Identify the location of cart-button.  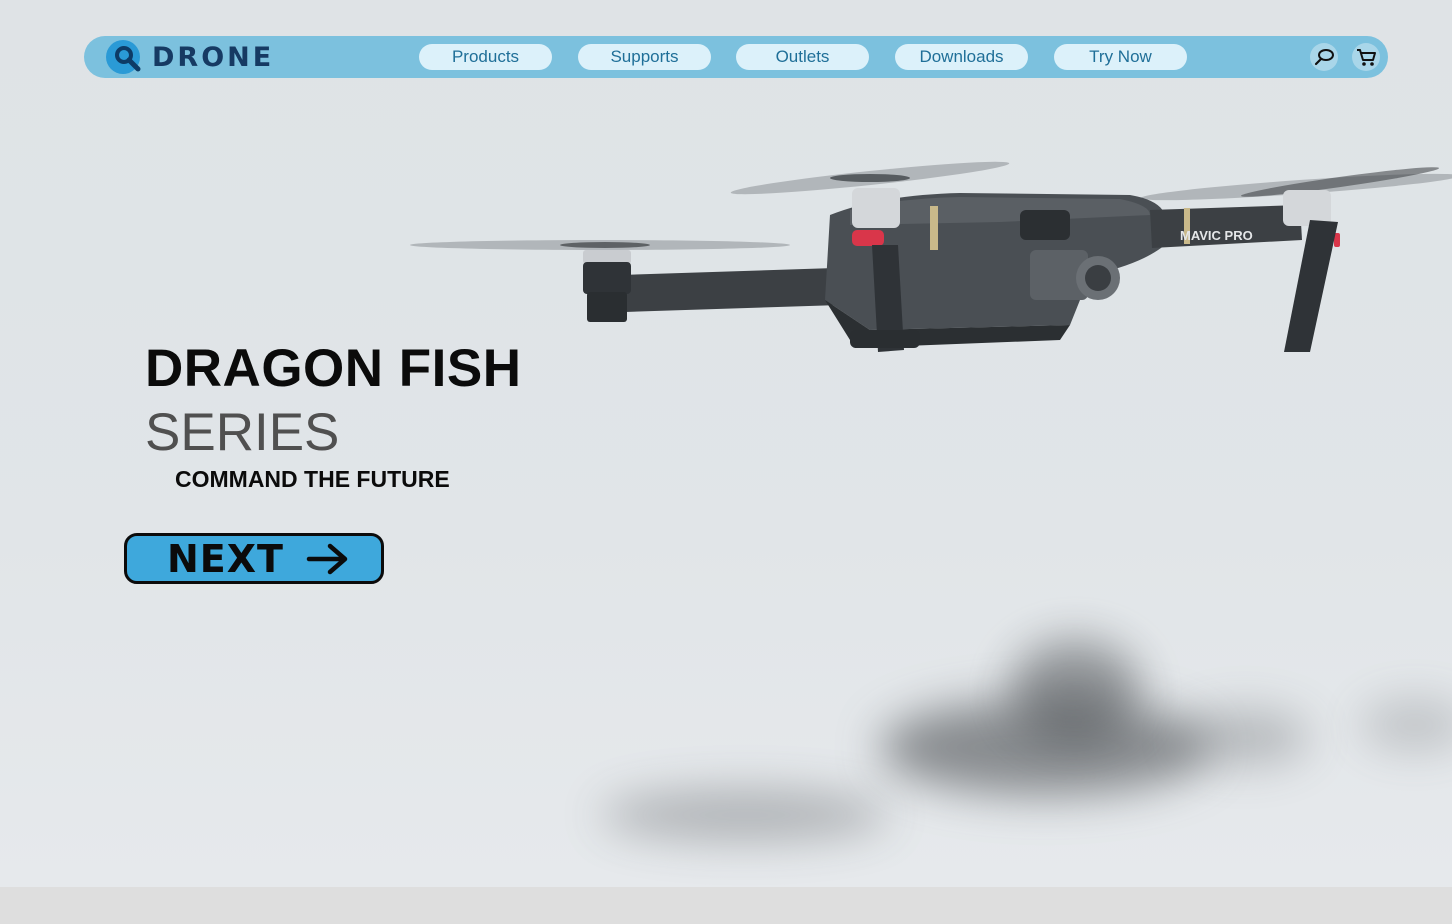
(1366, 57).